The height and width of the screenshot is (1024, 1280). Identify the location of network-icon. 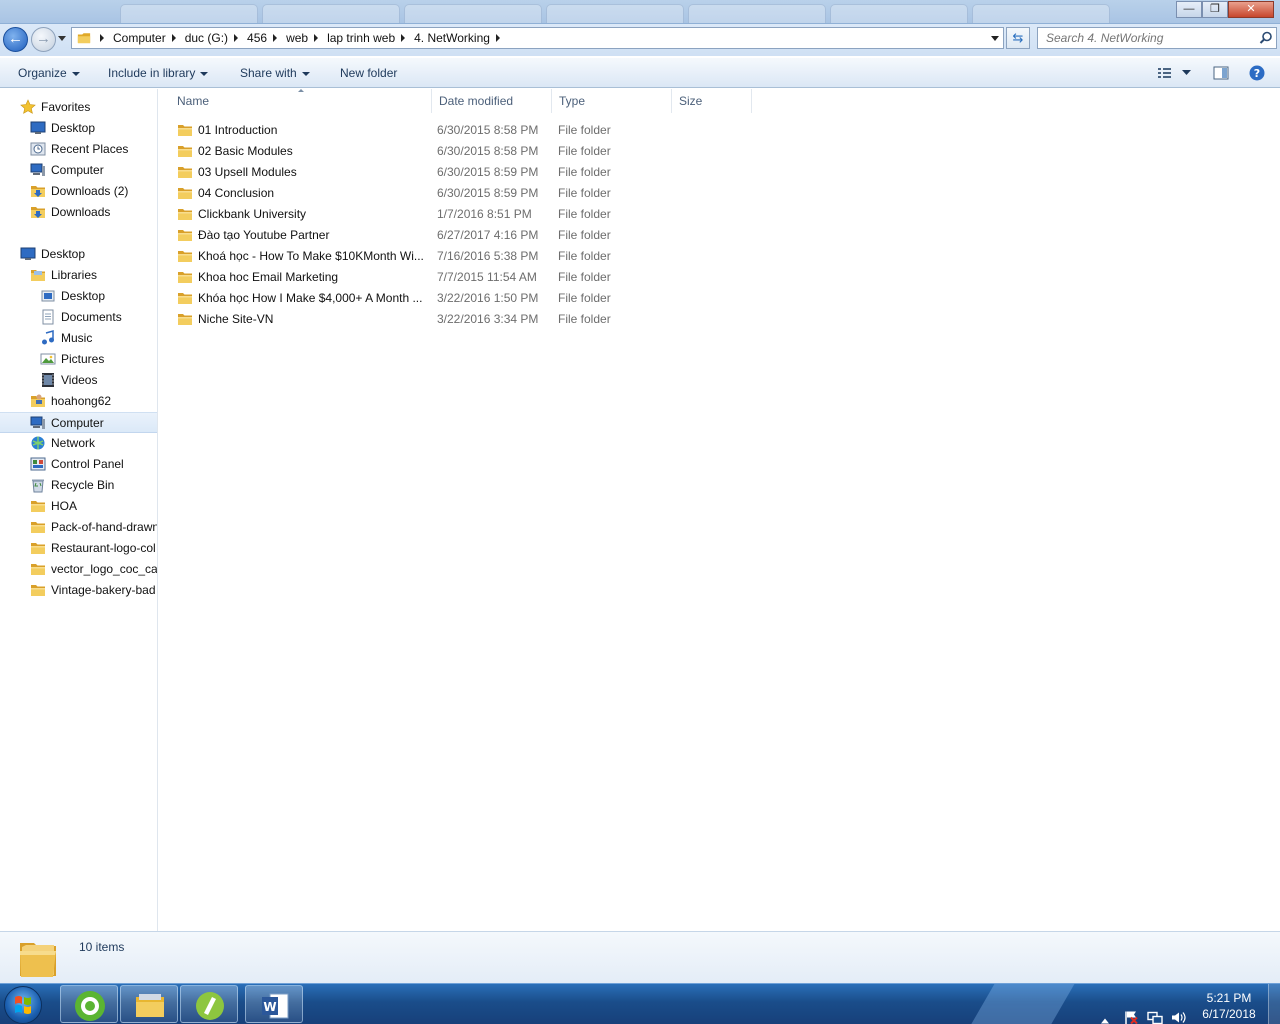
(1155, 1010).